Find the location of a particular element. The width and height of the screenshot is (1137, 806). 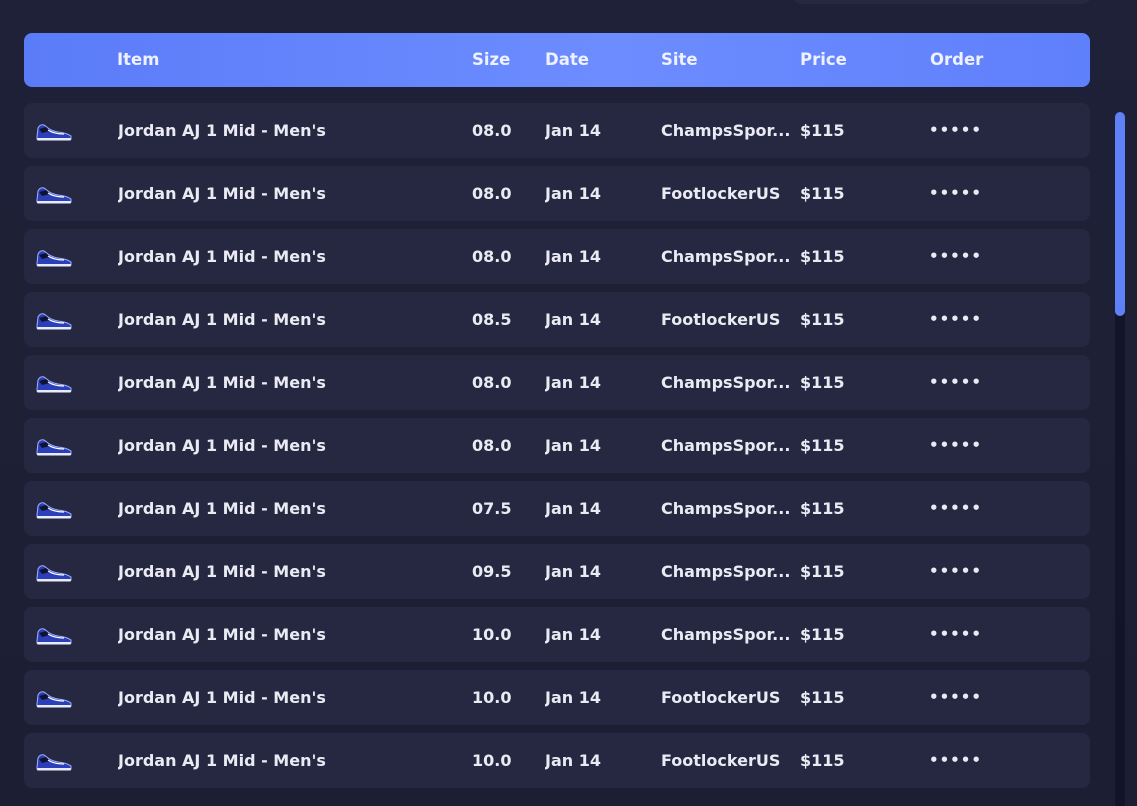

item-size: 08.5 is located at coordinates (492, 319).